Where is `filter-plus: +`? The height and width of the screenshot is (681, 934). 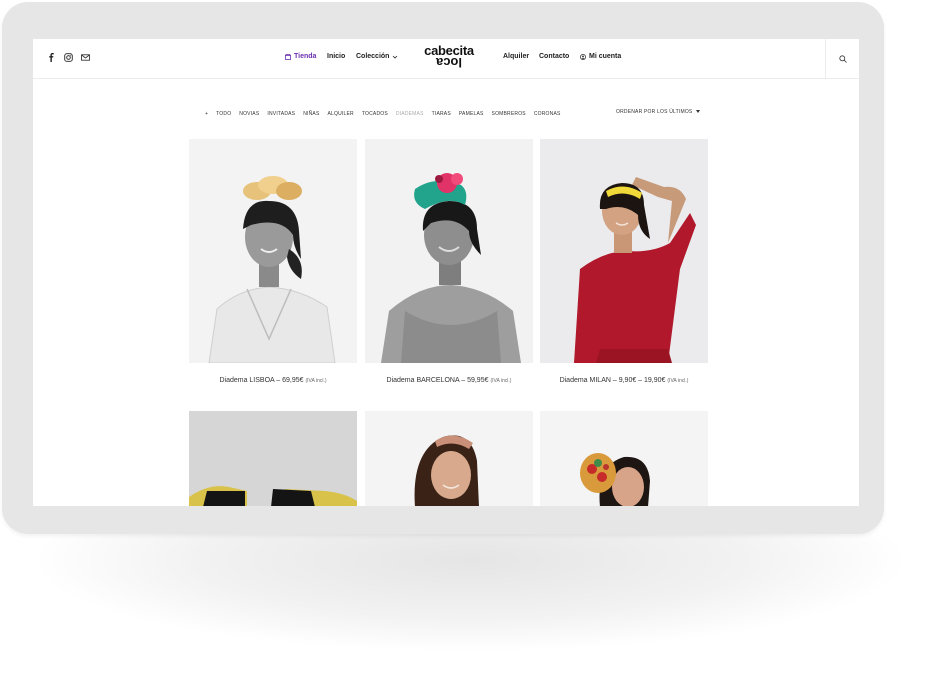 filter-plus: + is located at coordinates (206, 114).